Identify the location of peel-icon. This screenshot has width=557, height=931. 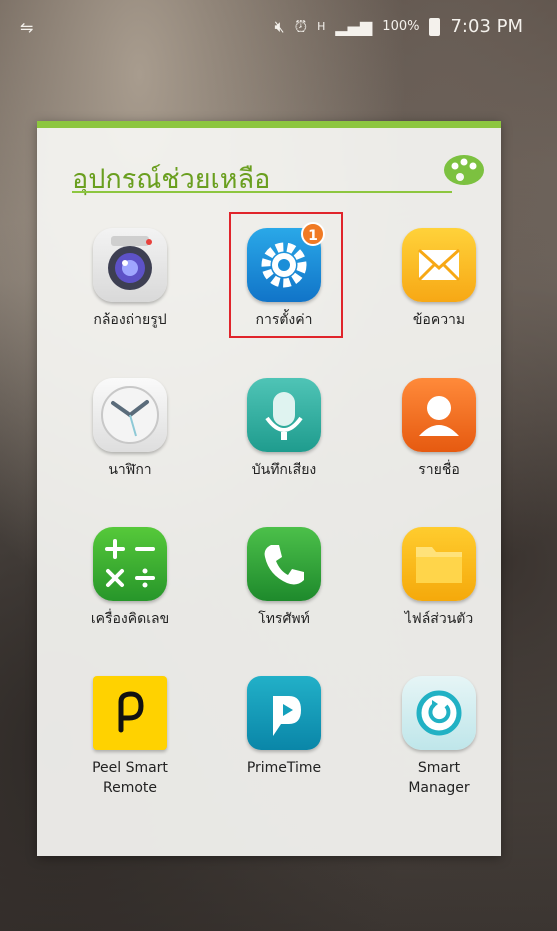
(130, 713).